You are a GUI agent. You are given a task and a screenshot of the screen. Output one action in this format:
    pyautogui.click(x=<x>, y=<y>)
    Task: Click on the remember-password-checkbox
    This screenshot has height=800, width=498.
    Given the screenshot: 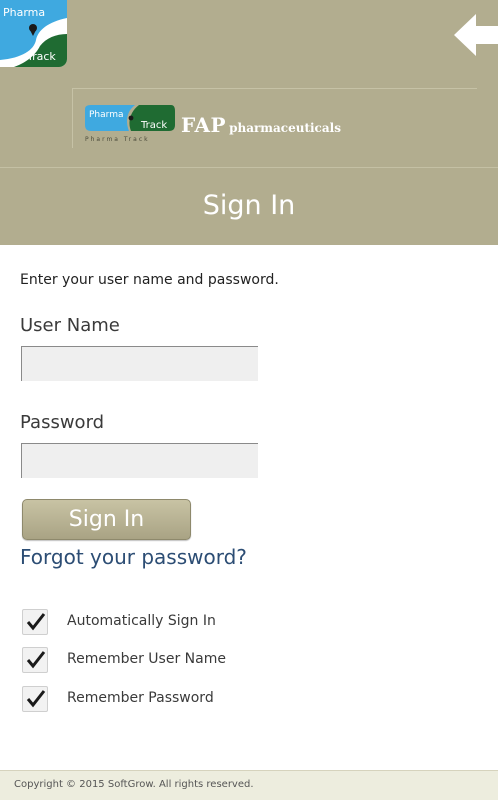 What is the action you would take?
    pyautogui.click(x=35, y=699)
    